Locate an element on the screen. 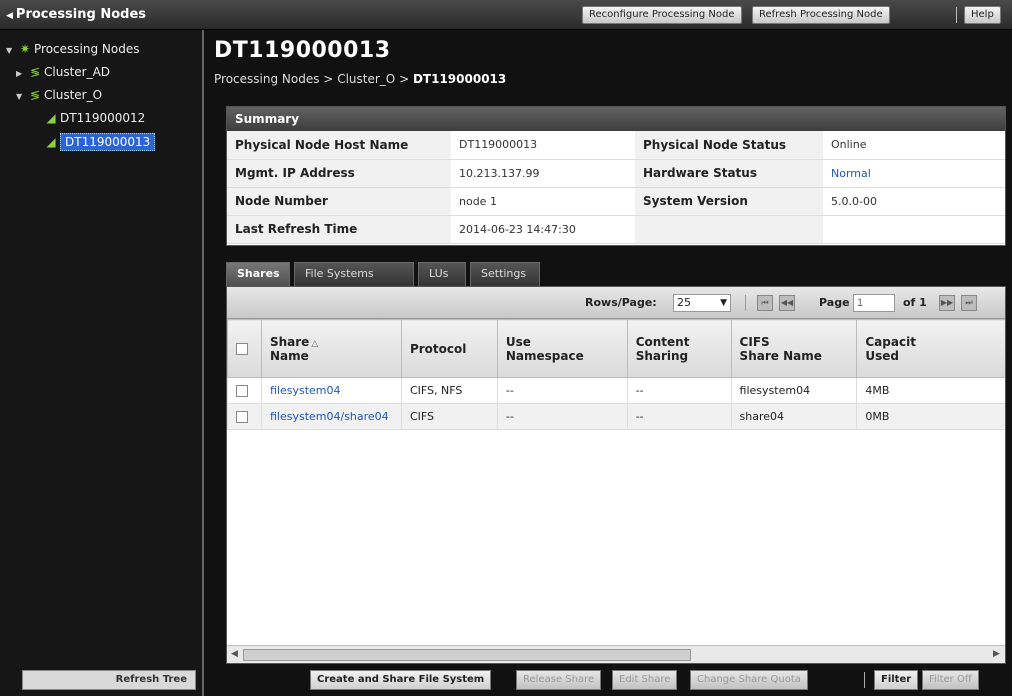 This screenshot has width=1012, height=696. change-share-quota-button: Change Share Quota is located at coordinates (749, 680).